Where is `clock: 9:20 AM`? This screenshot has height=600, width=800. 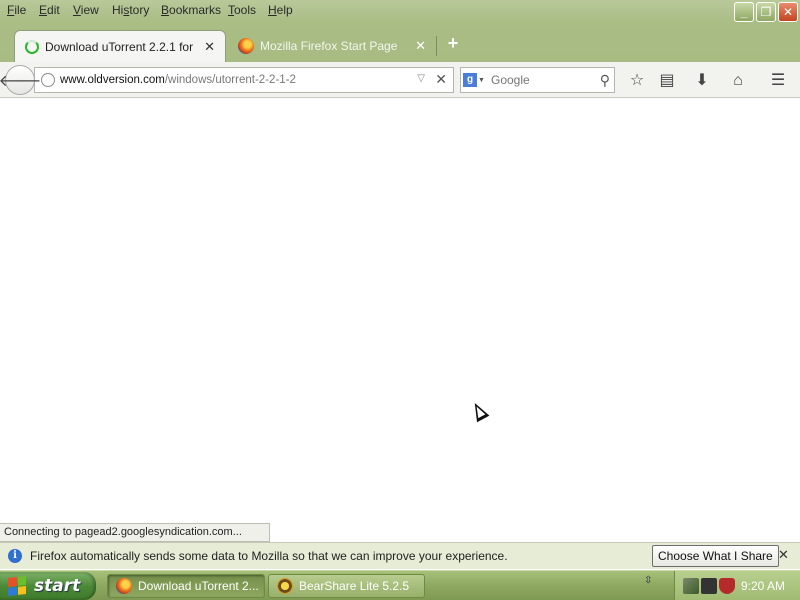
clock: 9:20 AM is located at coordinates (763, 586).